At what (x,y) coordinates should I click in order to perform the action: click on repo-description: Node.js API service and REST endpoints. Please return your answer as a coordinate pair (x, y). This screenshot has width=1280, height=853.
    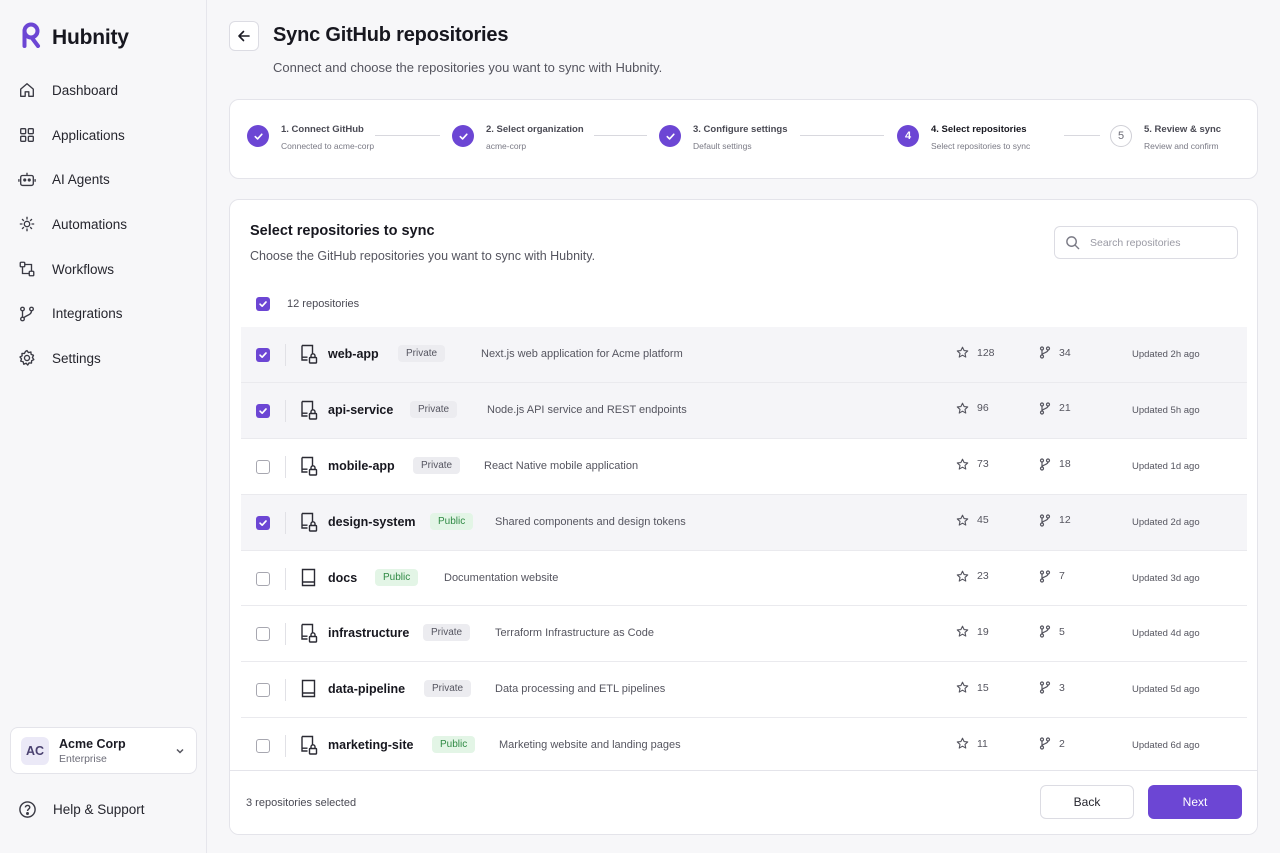
    Looking at the image, I should click on (587, 409).